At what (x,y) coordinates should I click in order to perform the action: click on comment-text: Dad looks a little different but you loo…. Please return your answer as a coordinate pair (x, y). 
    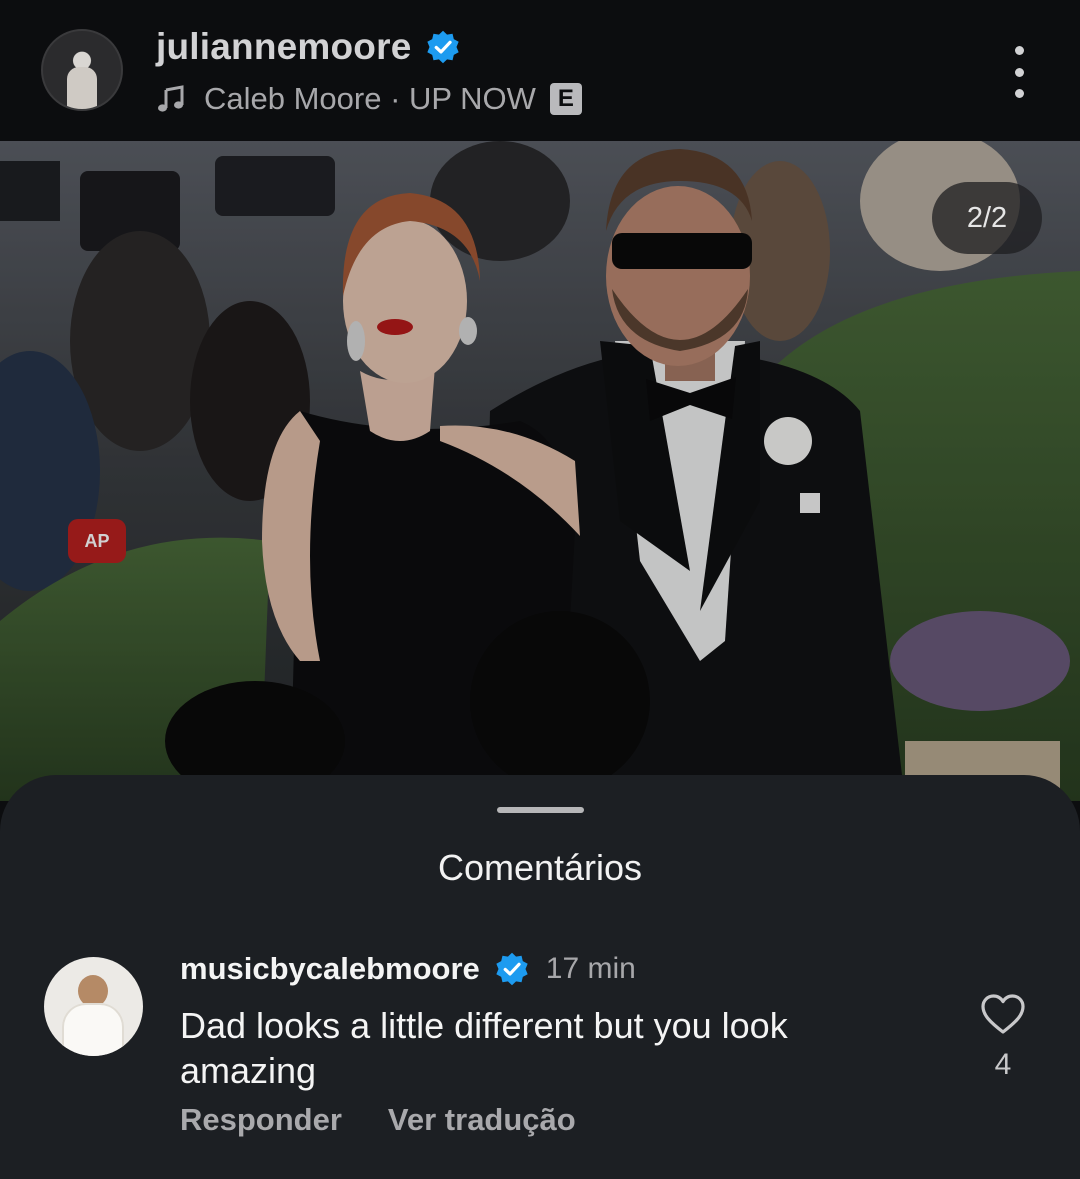
    Looking at the image, I should click on (484, 1048).